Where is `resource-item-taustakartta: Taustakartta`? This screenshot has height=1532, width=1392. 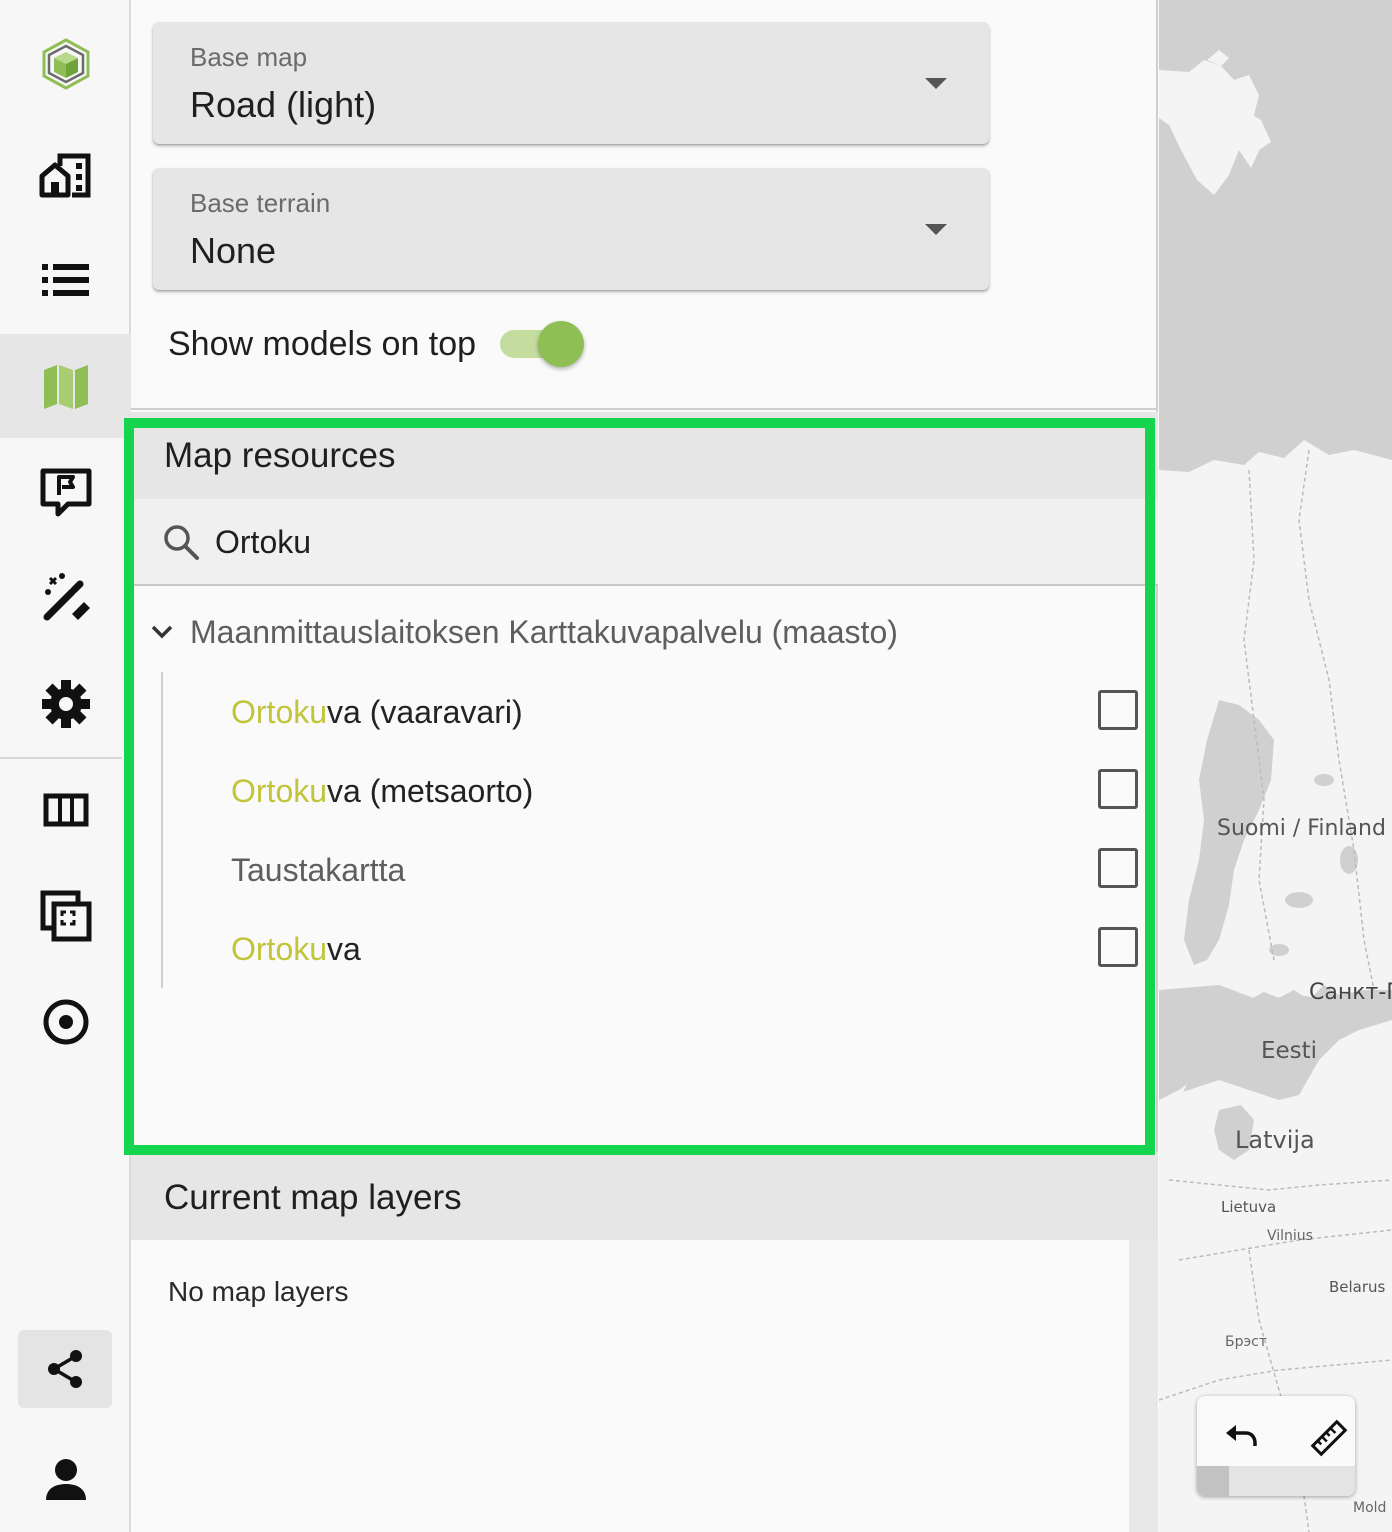
resource-item-taustakartta: Taustakartta is located at coordinates (686, 870).